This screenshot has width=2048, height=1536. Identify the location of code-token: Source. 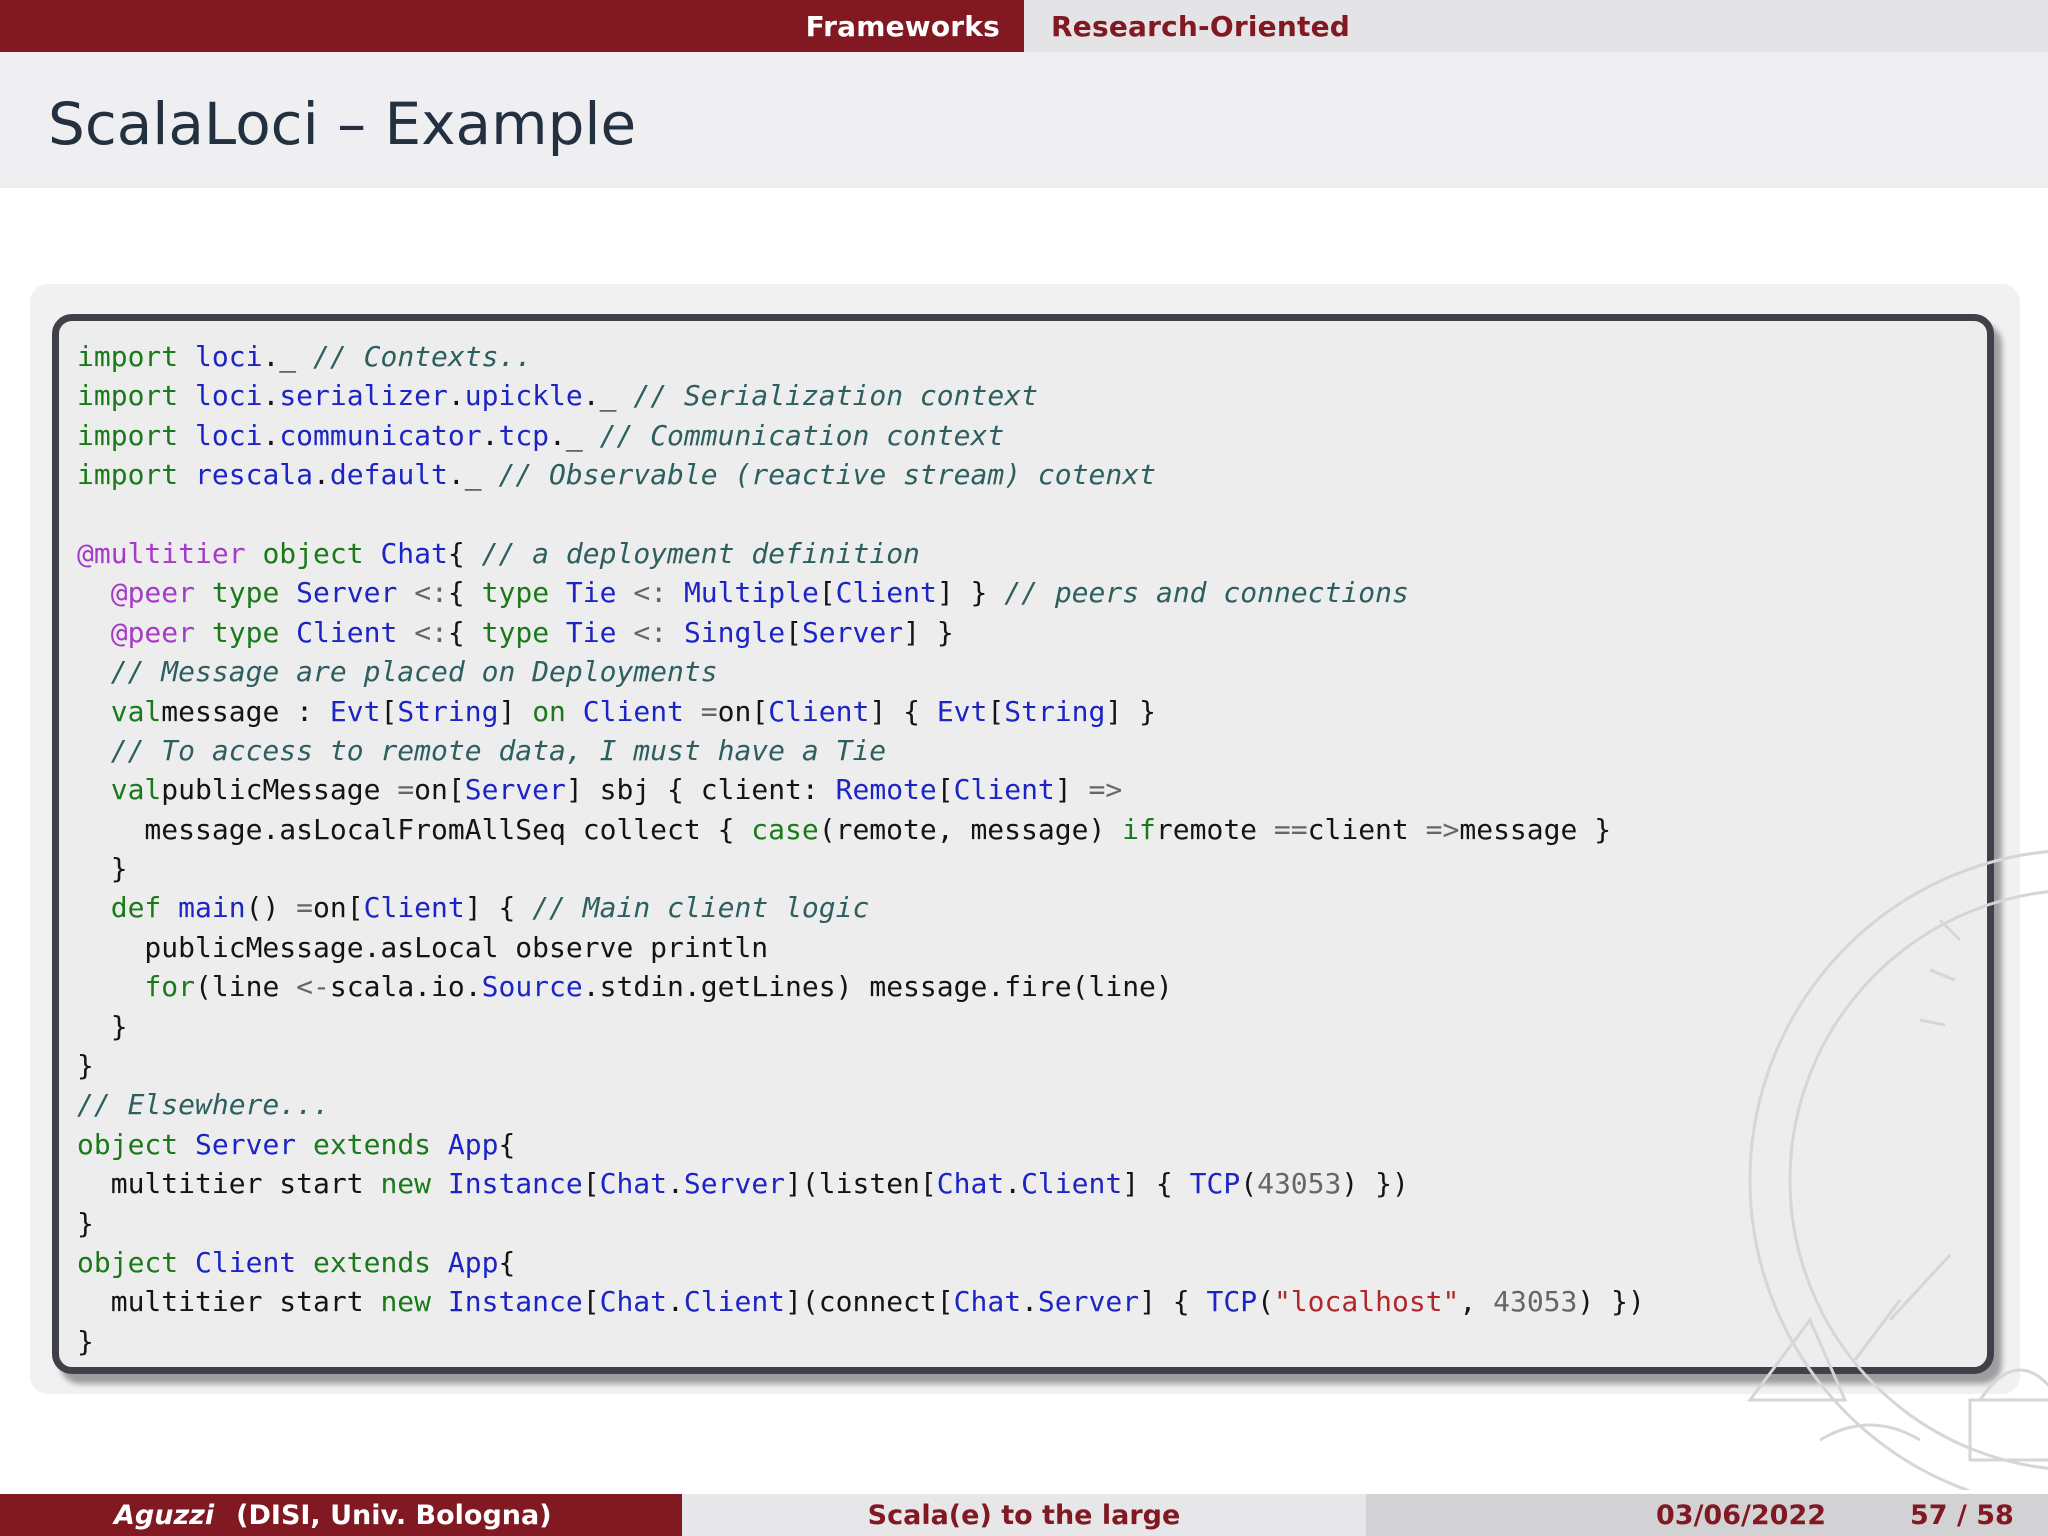
(532, 987).